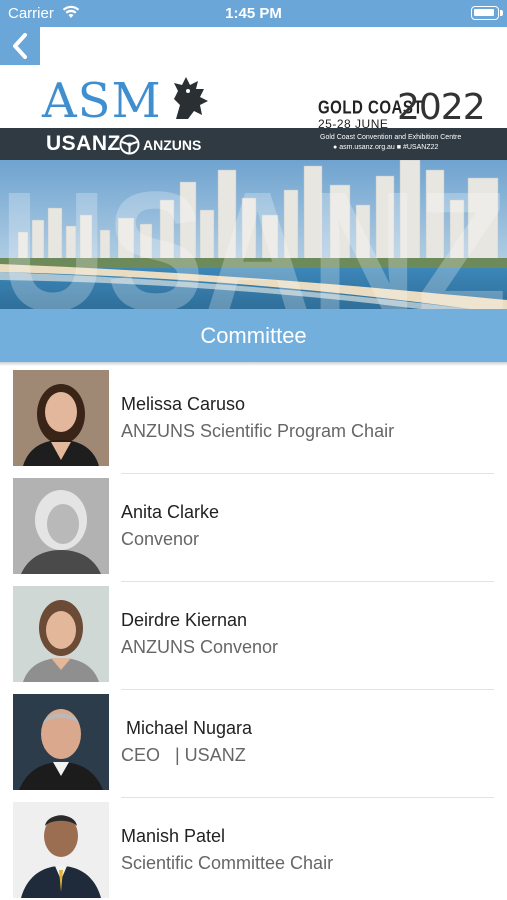 This screenshot has width=507, height=900. I want to click on member-role: ANZUNS Convenor, so click(200, 647).